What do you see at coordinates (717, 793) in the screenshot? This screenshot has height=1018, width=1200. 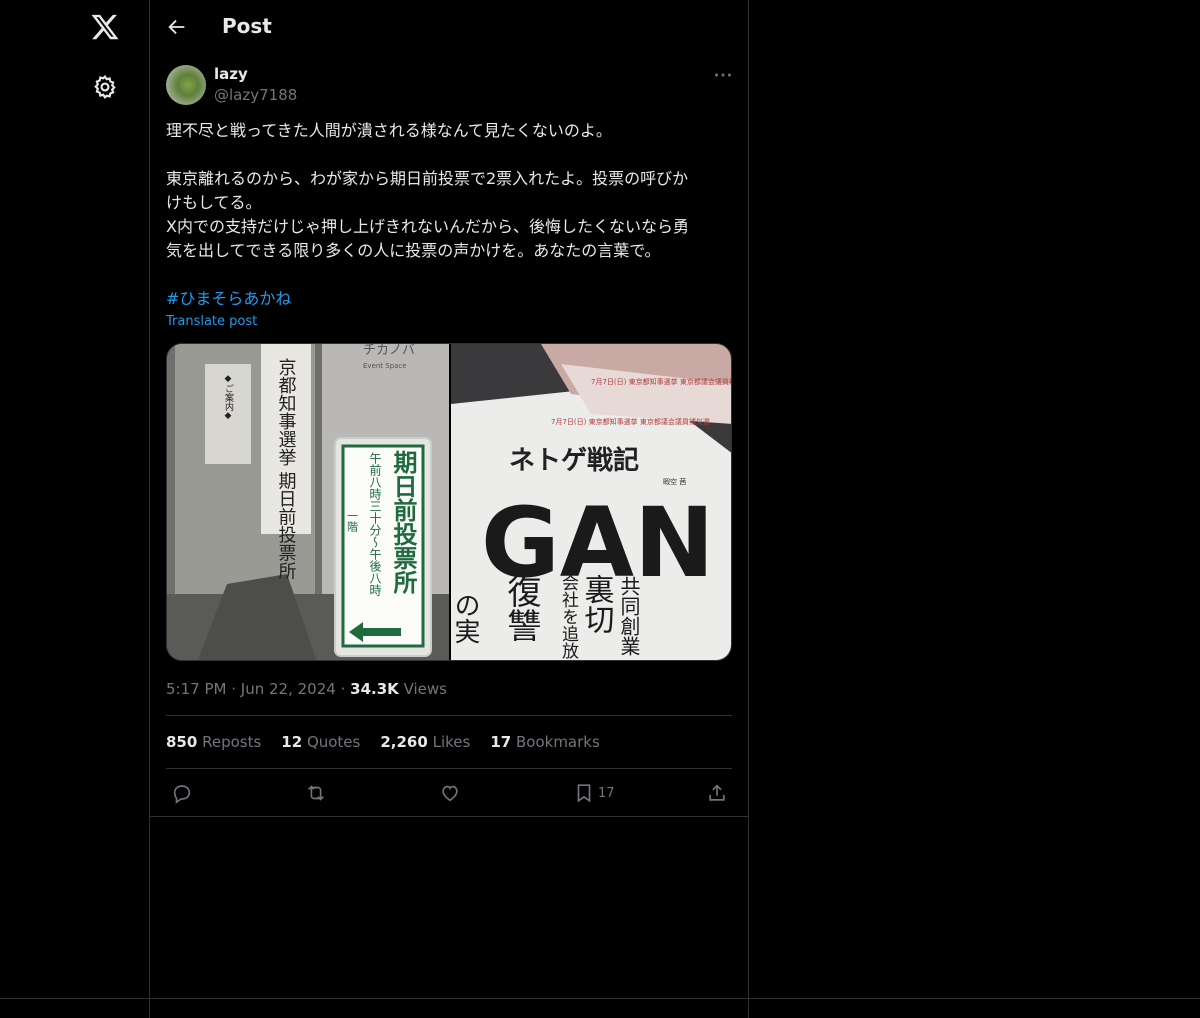 I see `share-icon` at bounding box center [717, 793].